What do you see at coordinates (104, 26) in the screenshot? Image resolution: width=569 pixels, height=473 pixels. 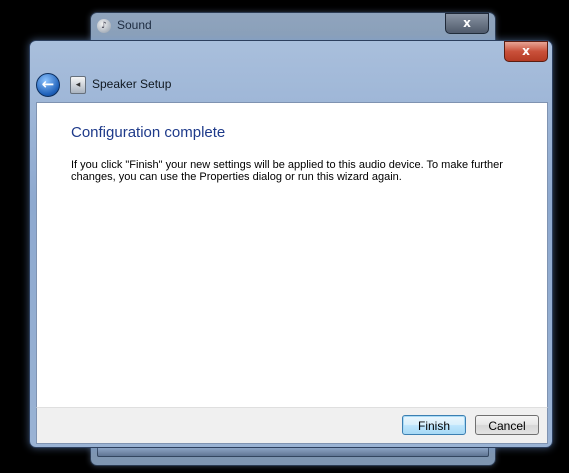 I see `sound-icon: ♪` at bounding box center [104, 26].